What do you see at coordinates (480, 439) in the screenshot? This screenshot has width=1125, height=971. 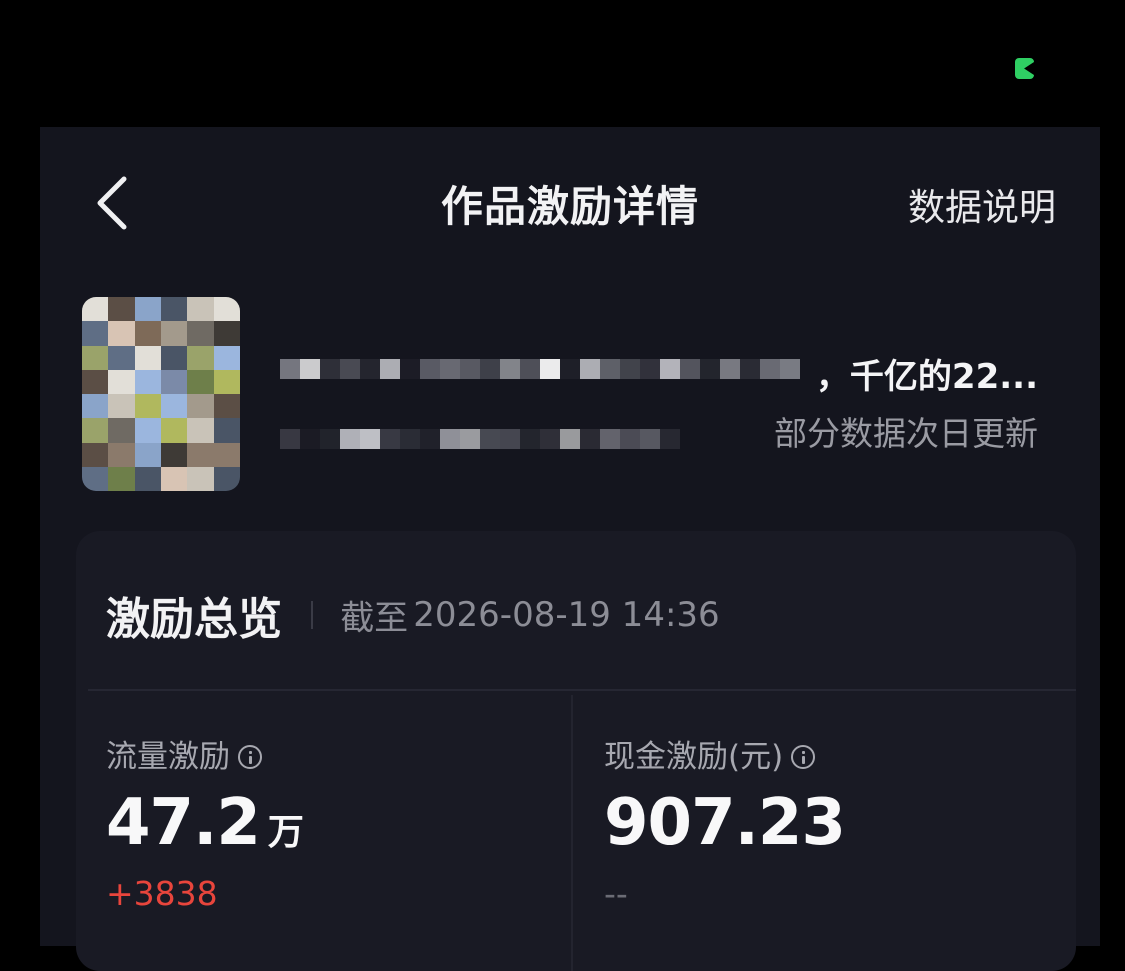 I see `redacted-subtitle-mosaic` at bounding box center [480, 439].